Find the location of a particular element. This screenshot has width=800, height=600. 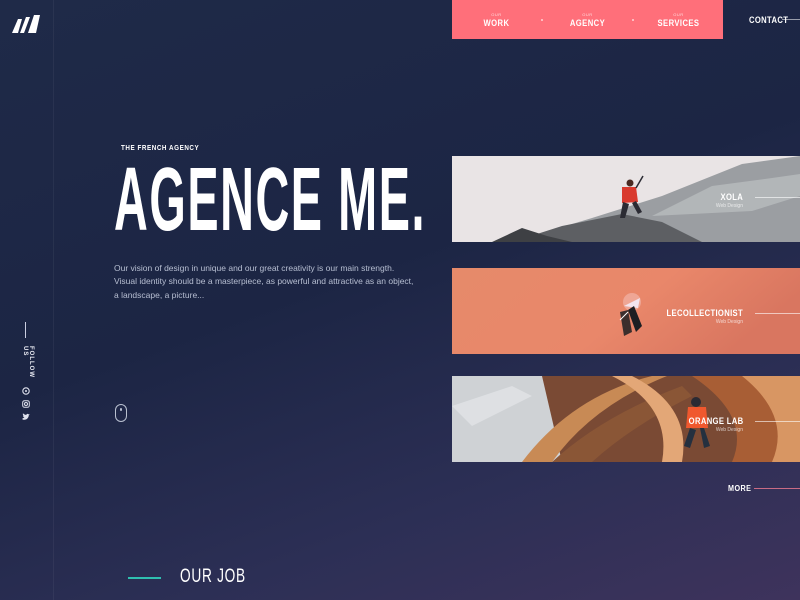

instagram-icon is located at coordinates (25, 403).